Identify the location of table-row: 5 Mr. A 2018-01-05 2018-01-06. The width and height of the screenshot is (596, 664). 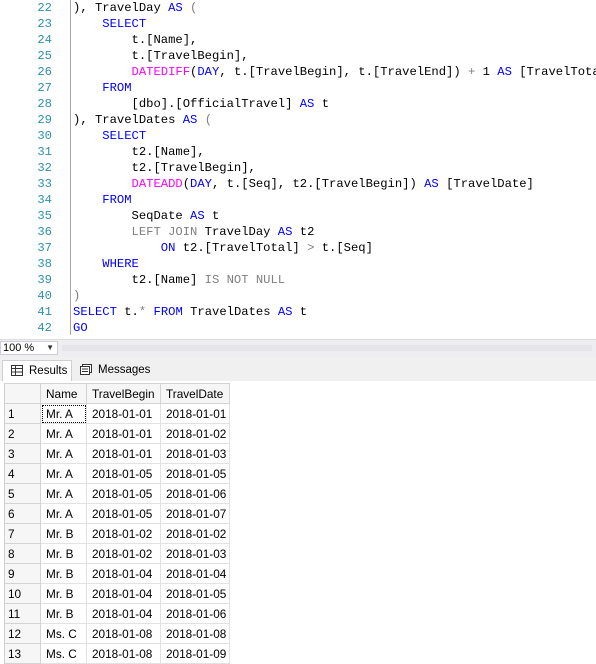
(117, 493).